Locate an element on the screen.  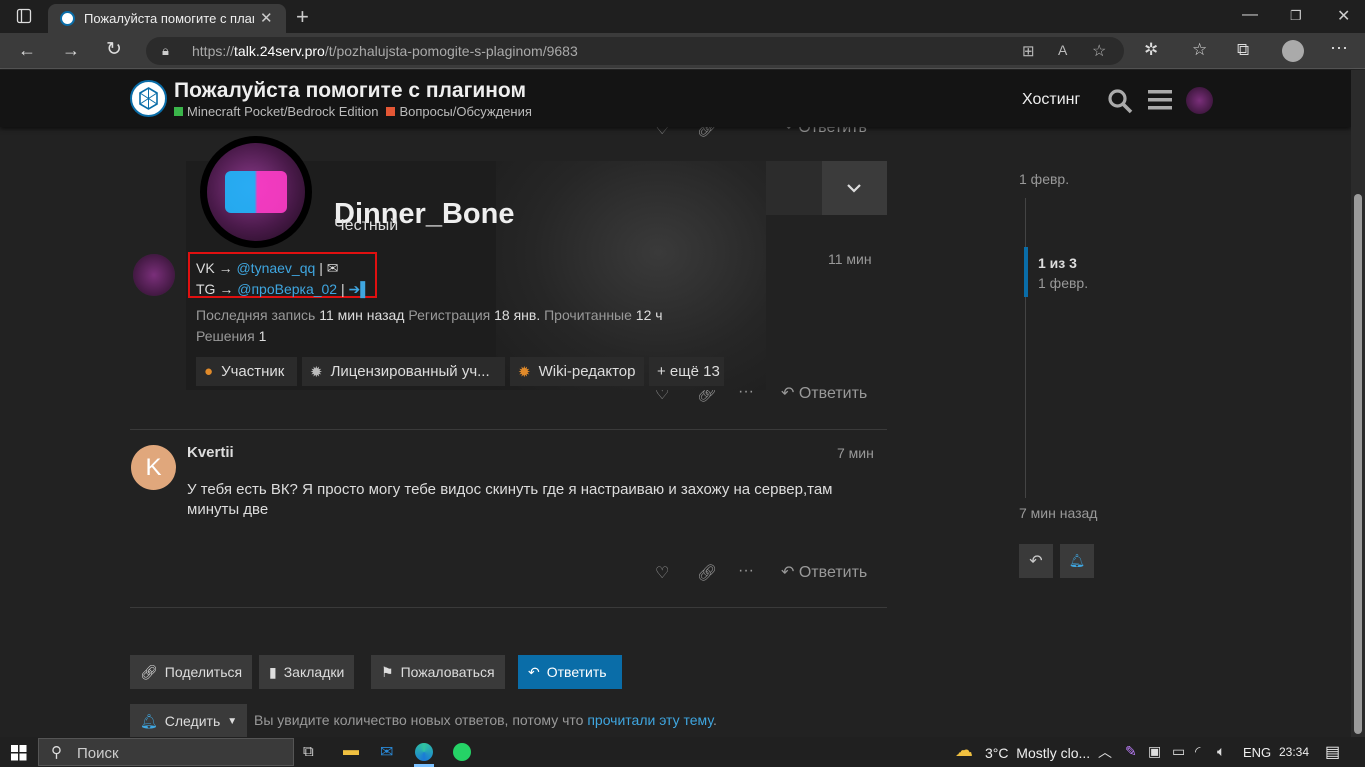
app-available-icon: ⊞ is located at coordinates (1028, 51).